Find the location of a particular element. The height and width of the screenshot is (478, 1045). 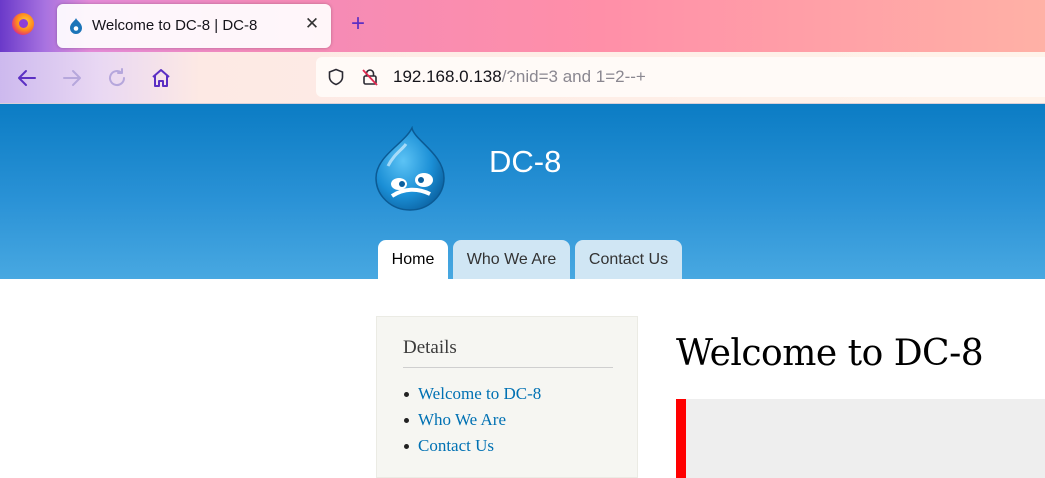

block-title: Details is located at coordinates (508, 352).